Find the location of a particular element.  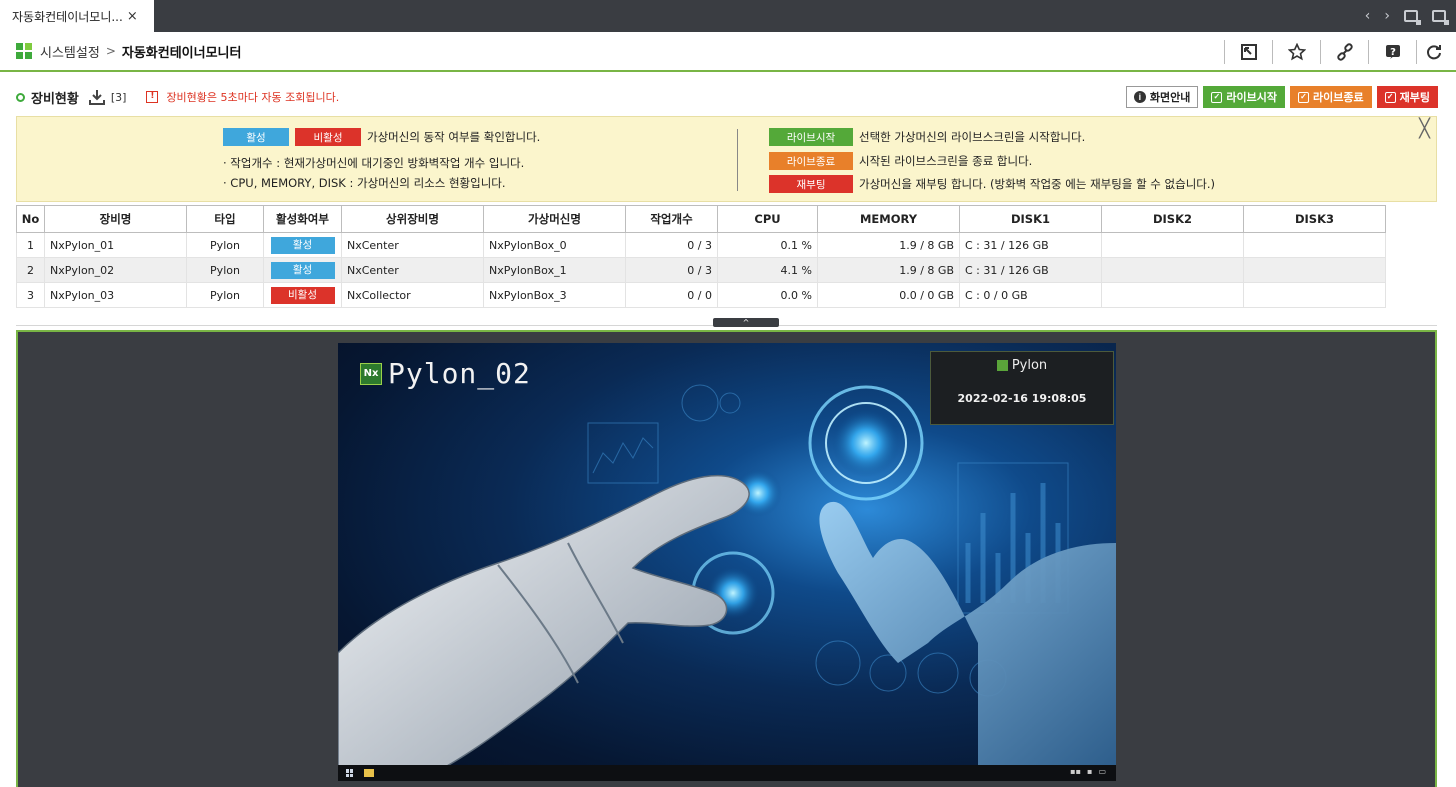

windows-start-icon is located at coordinates (350, 773).